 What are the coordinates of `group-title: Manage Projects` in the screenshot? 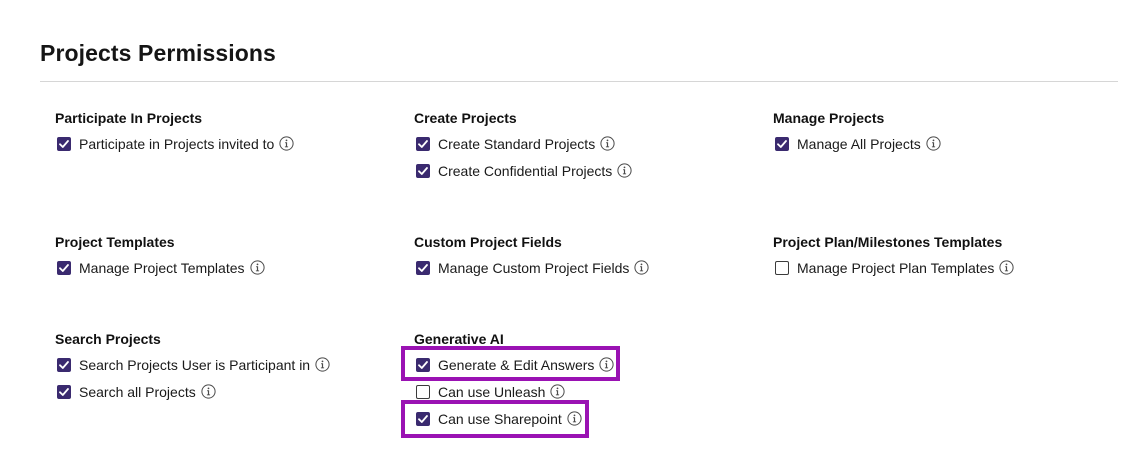 It's located at (829, 118).